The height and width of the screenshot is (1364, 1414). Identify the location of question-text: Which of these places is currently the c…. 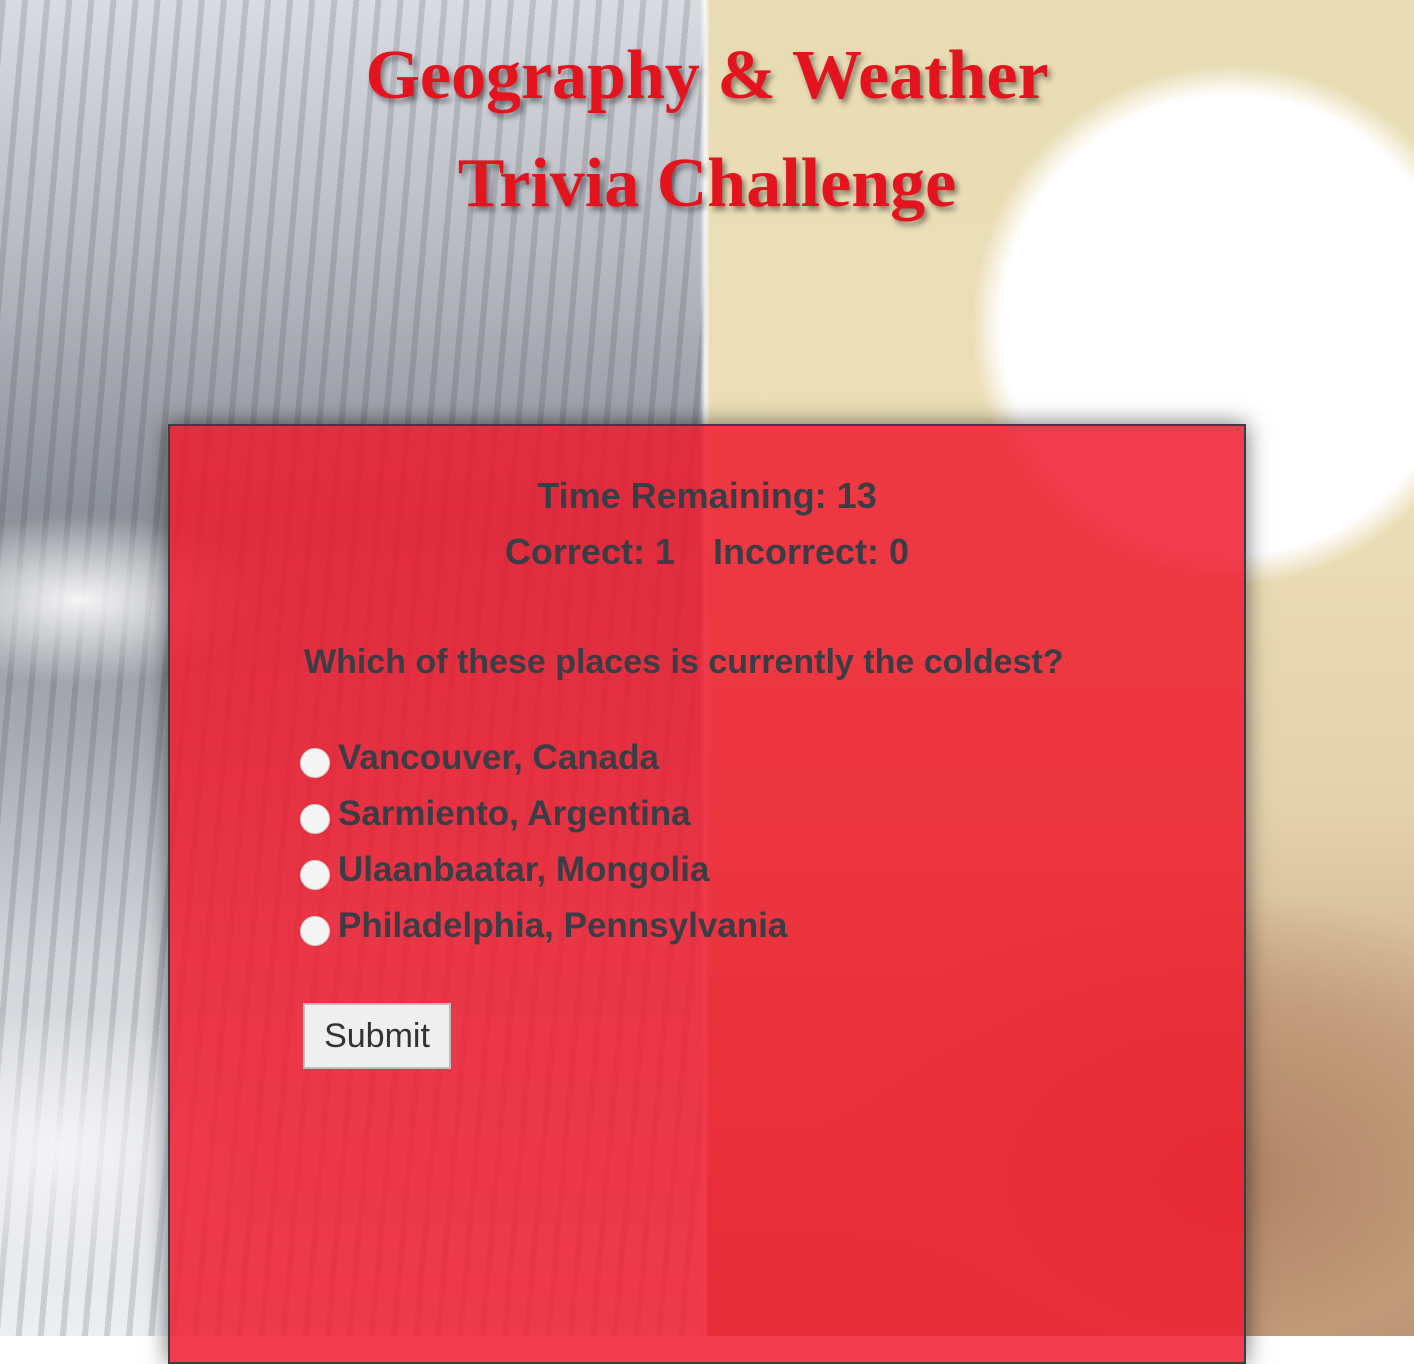
(684, 662).